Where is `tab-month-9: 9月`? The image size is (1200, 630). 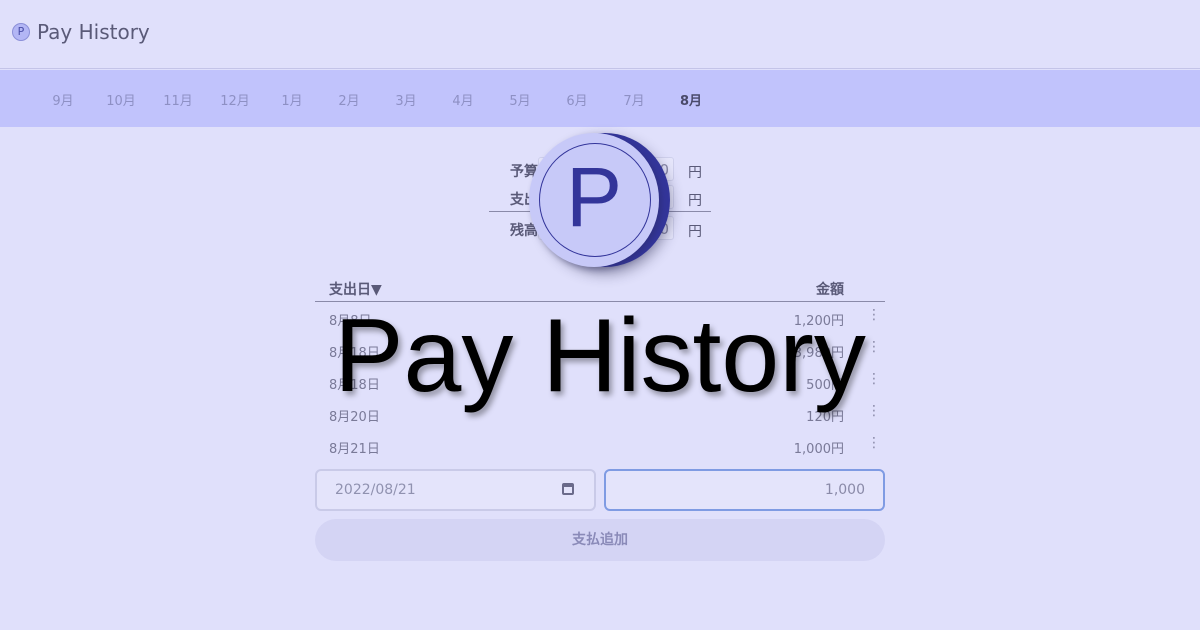
tab-month-9: 9月 is located at coordinates (63, 99).